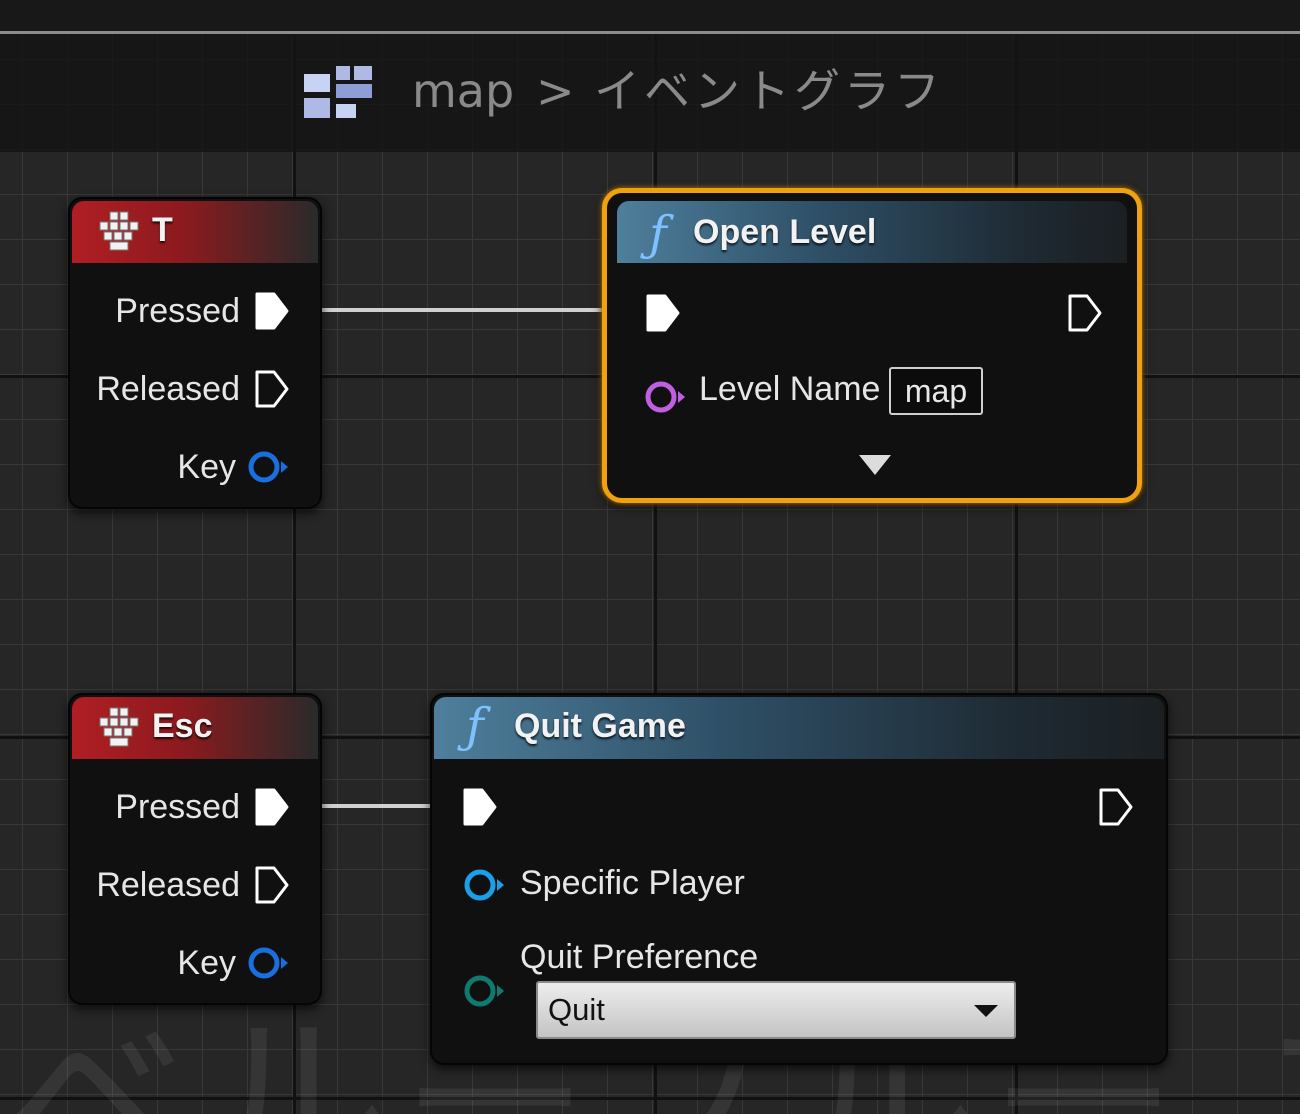  Describe the element at coordinates (986, 1011) in the screenshot. I see `dropdown-caret-icon` at that location.